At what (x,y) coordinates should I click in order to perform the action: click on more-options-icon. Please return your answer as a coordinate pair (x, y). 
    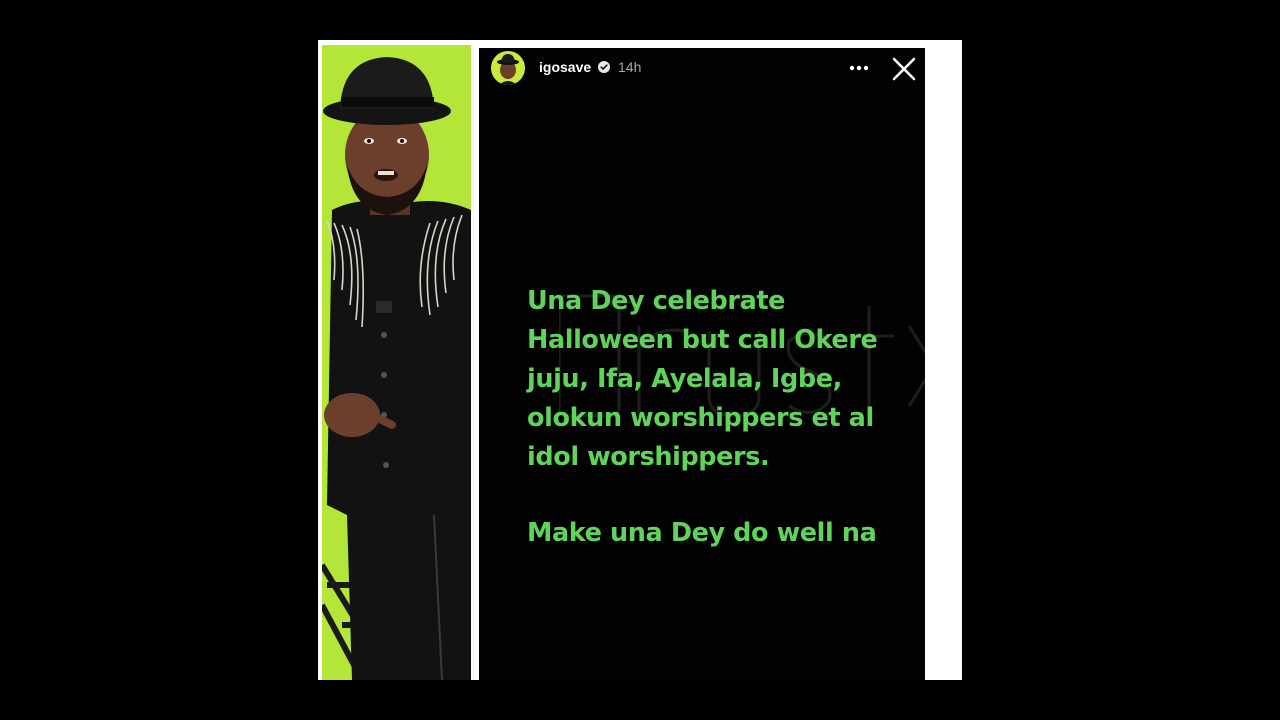
    Looking at the image, I should click on (859, 68).